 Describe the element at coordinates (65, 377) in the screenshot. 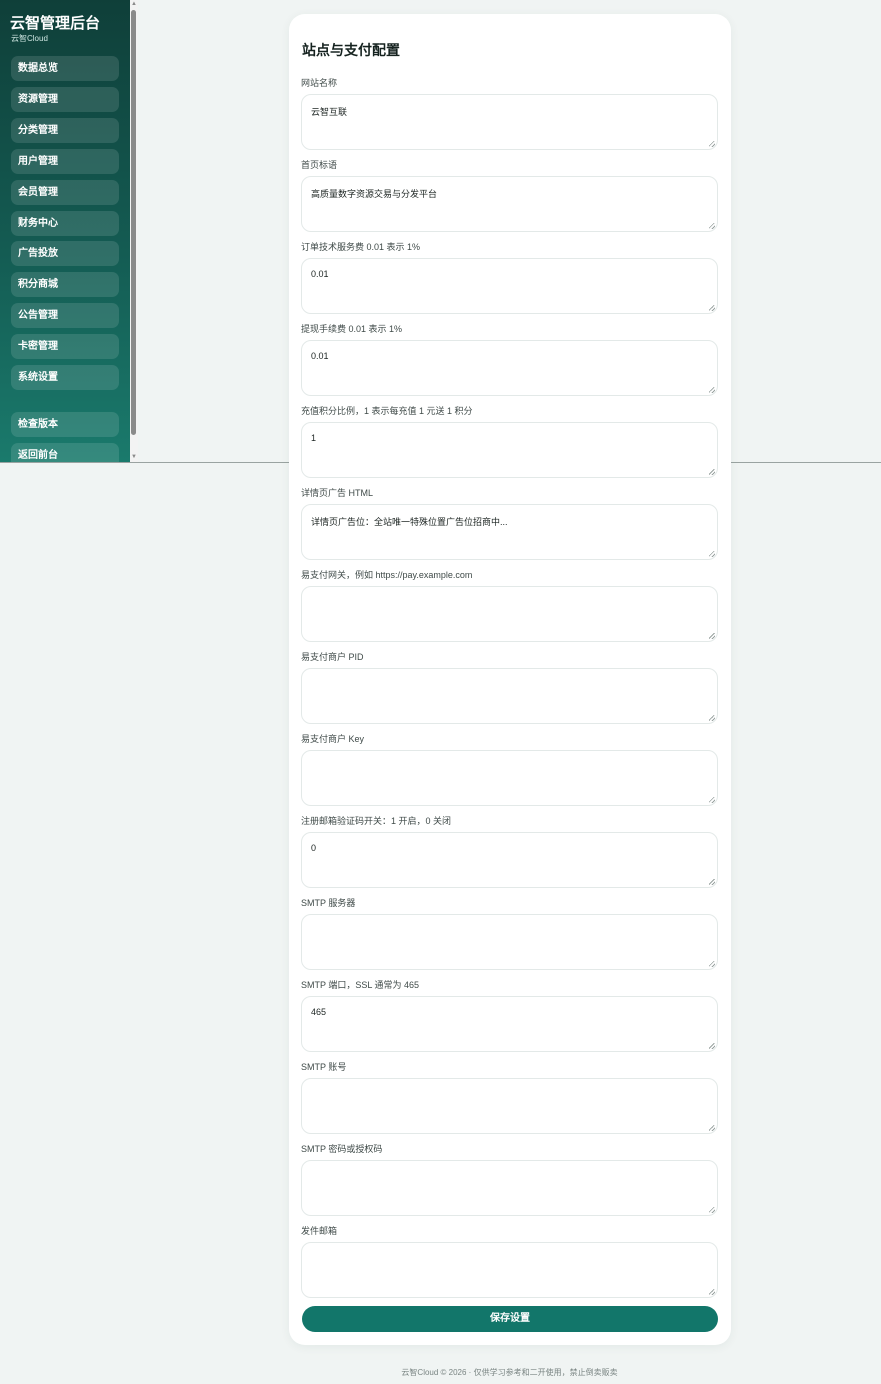

I see `sidebar-item-settings: 系统设置` at that location.